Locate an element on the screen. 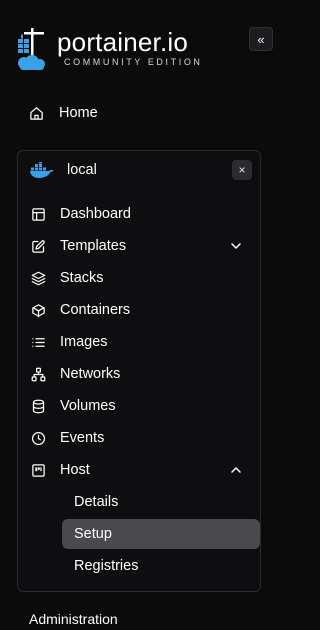 This screenshot has height=630, width=320. nav-item-home: Home is located at coordinates (143, 113).